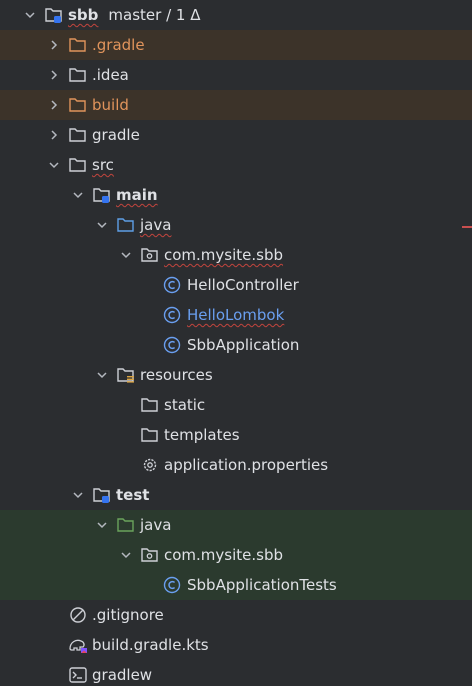  Describe the element at coordinates (185, 405) in the screenshot. I see `tree-label: static` at that location.